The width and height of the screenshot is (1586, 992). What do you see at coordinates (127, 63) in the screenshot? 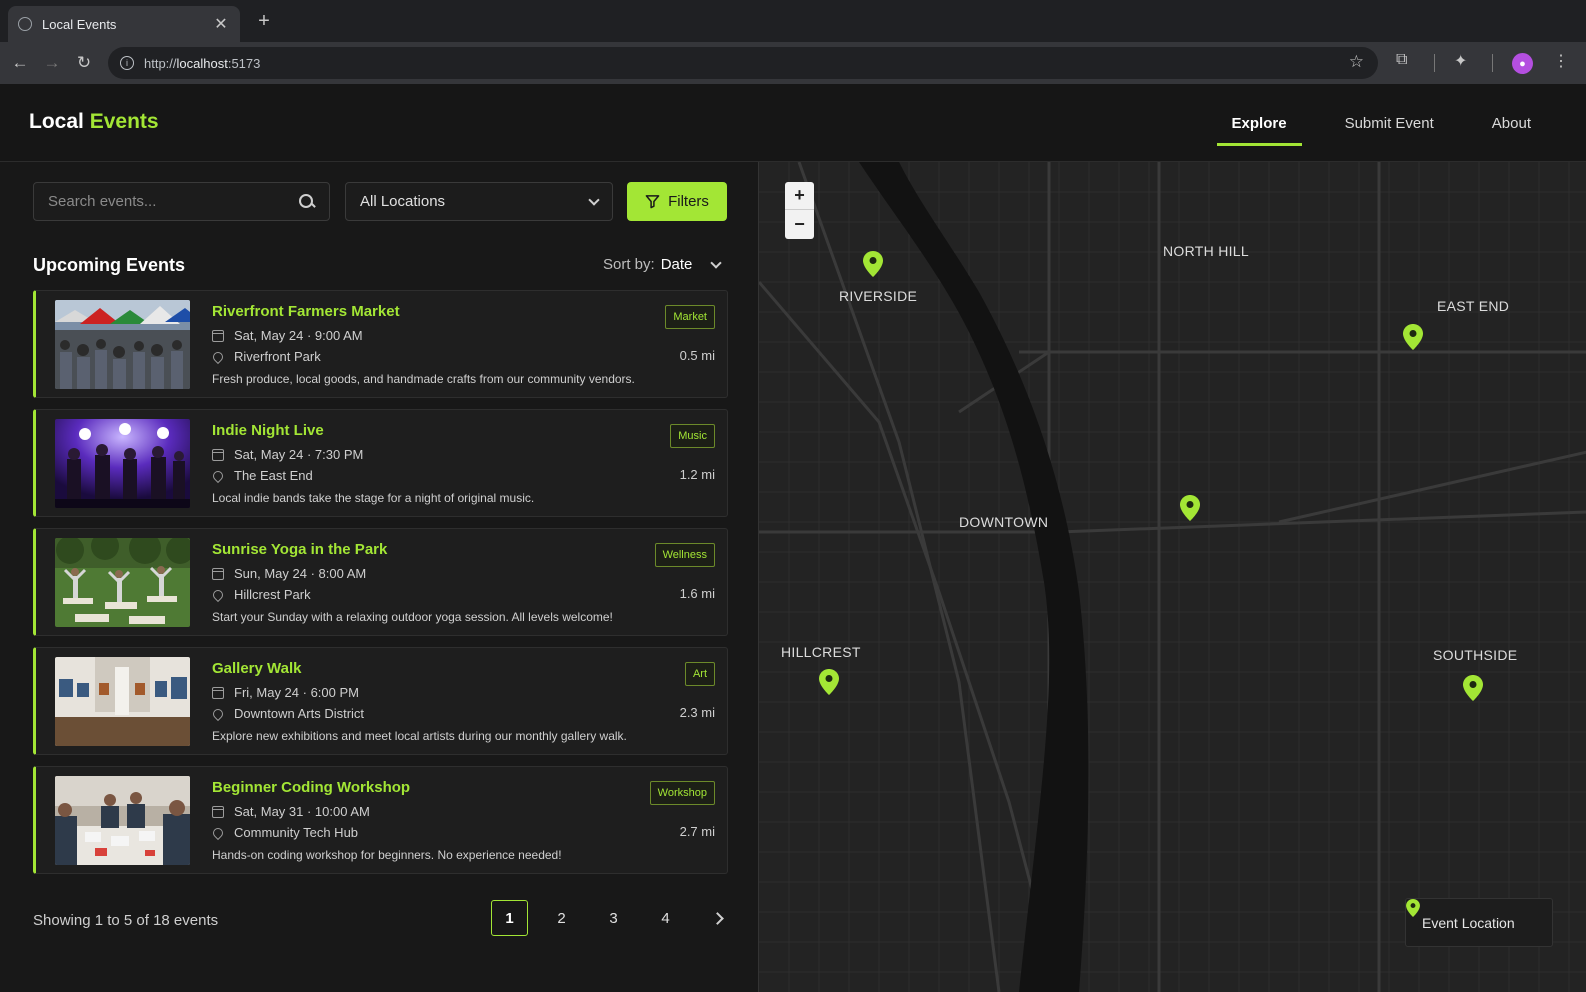
I see `site-info-icon: i` at bounding box center [127, 63].